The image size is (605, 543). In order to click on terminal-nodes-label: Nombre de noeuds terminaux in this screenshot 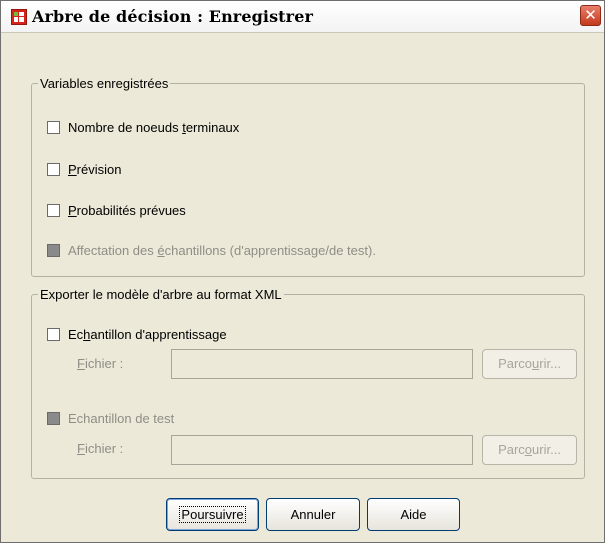, I will do `click(154, 127)`.